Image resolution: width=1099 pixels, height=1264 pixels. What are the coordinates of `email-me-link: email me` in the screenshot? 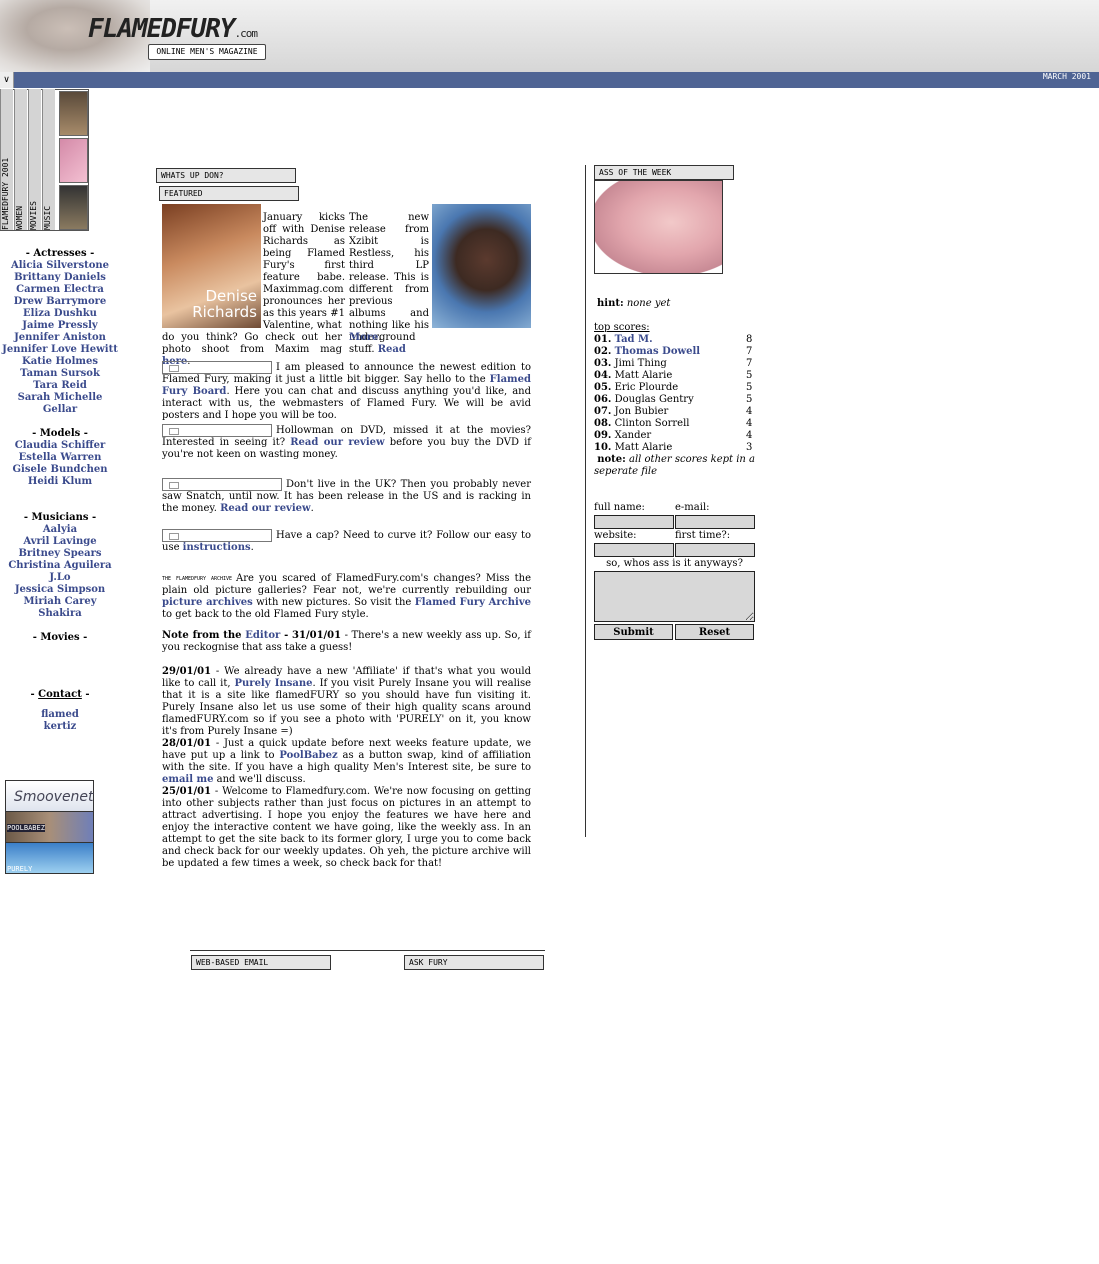 It's located at (187, 779).